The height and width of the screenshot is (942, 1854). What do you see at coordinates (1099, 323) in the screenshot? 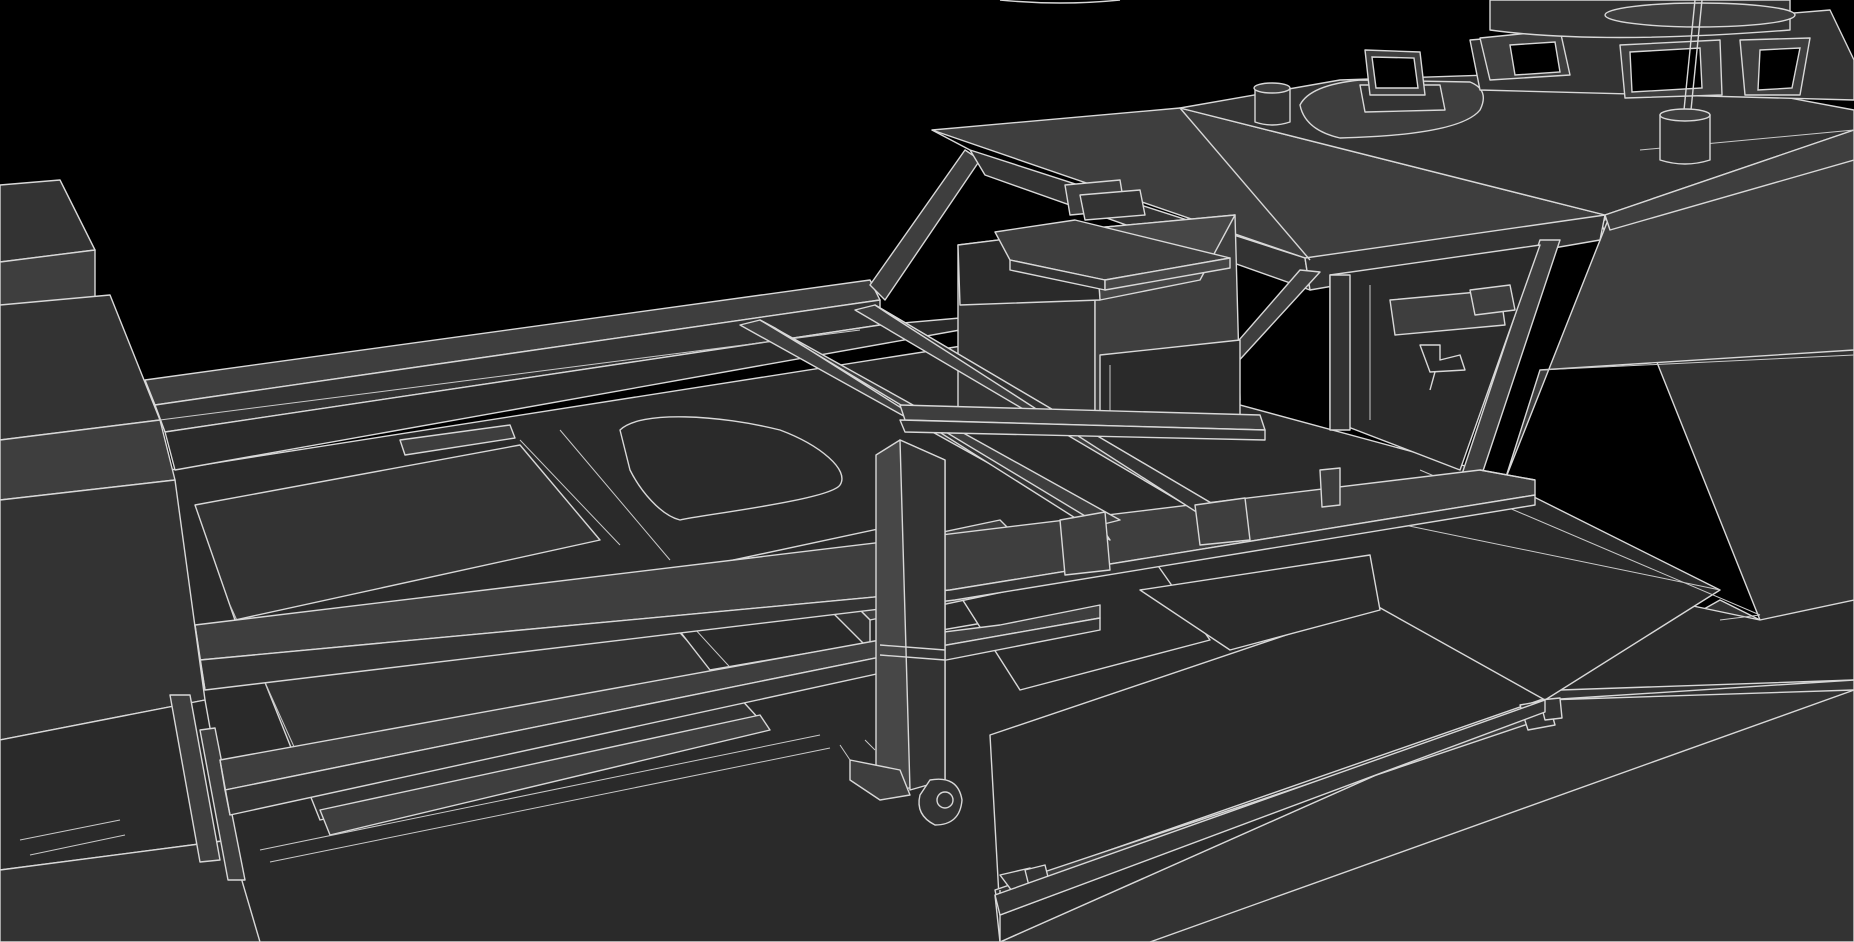
I see `central-box` at bounding box center [1099, 323].